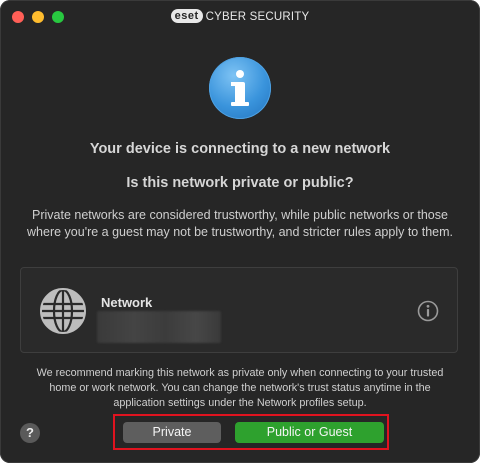  Describe the element at coordinates (240, 88) in the screenshot. I see `info-icon` at that location.